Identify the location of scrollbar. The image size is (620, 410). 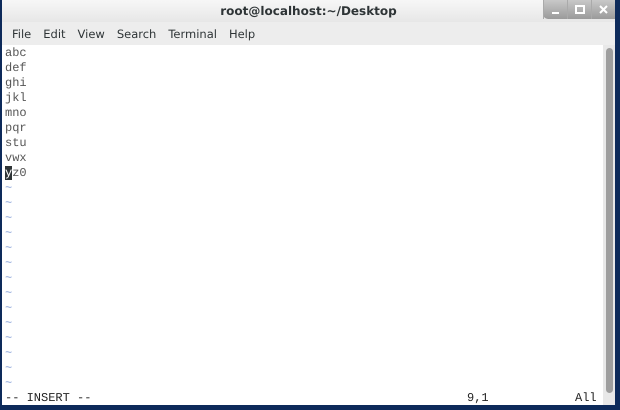
(609, 225).